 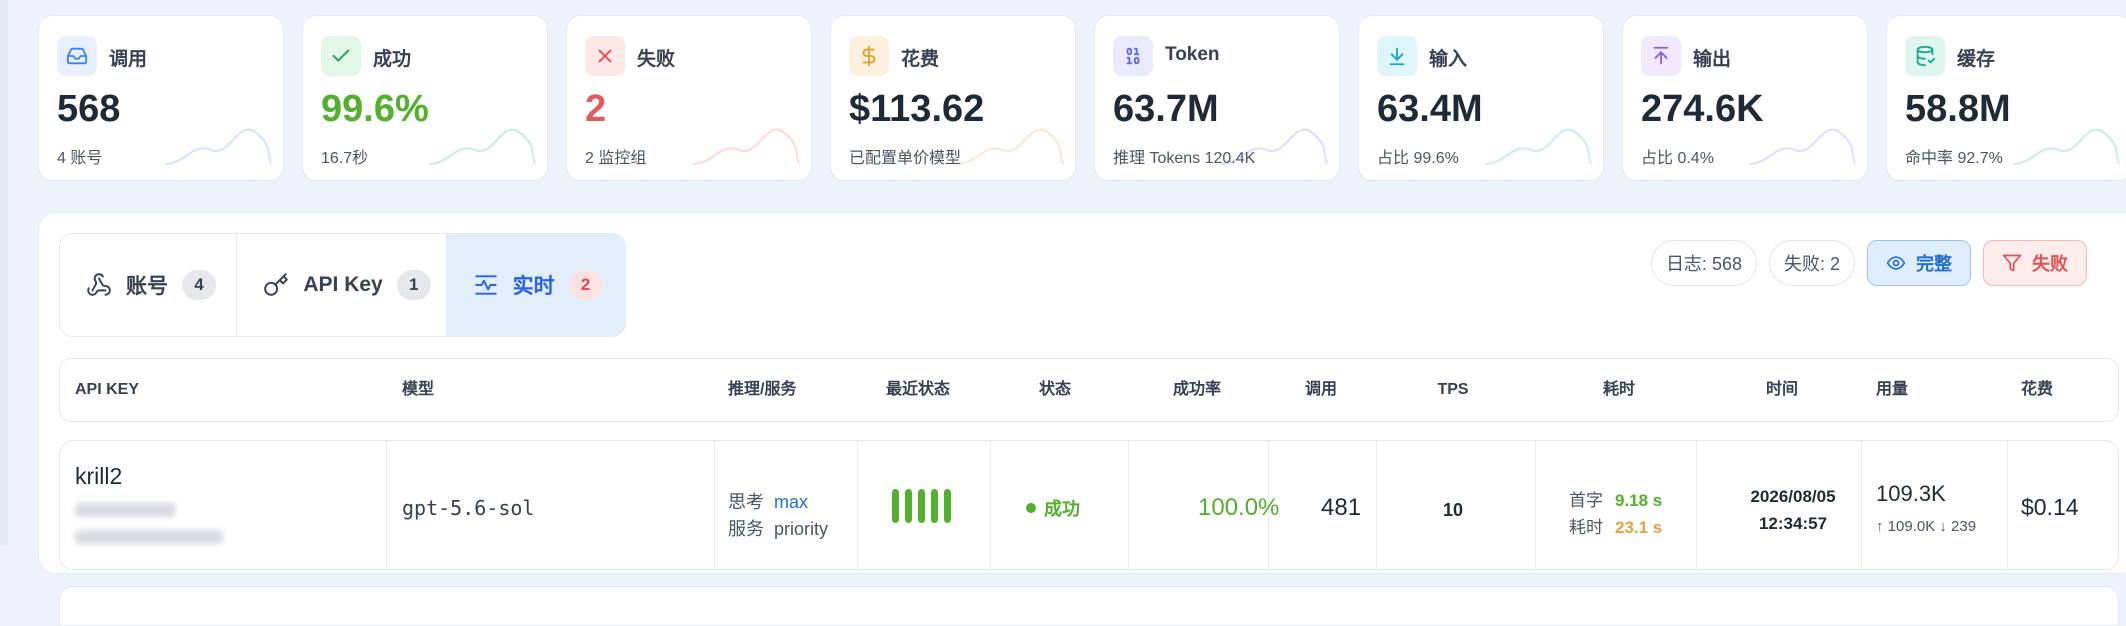 I want to click on tab-label: API Key, so click(x=343, y=284).